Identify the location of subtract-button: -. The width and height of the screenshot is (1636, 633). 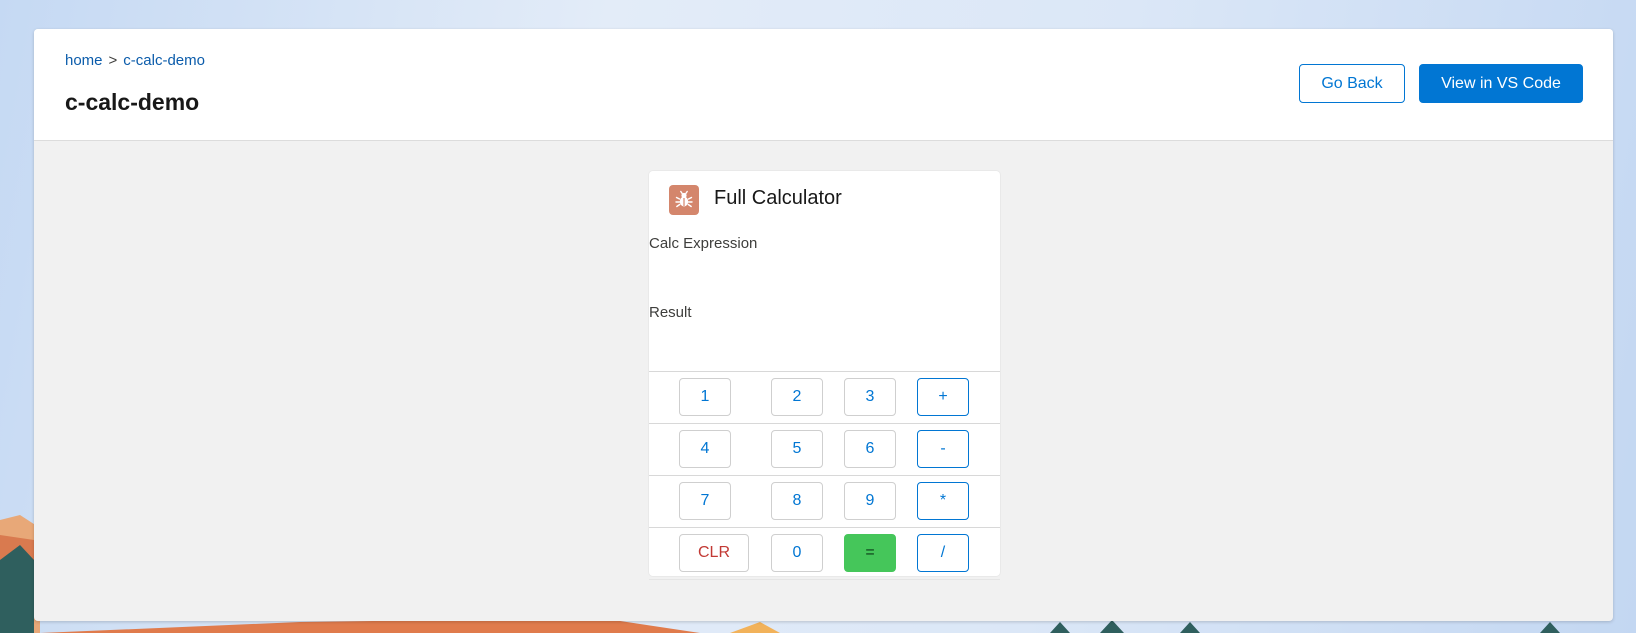
(943, 449).